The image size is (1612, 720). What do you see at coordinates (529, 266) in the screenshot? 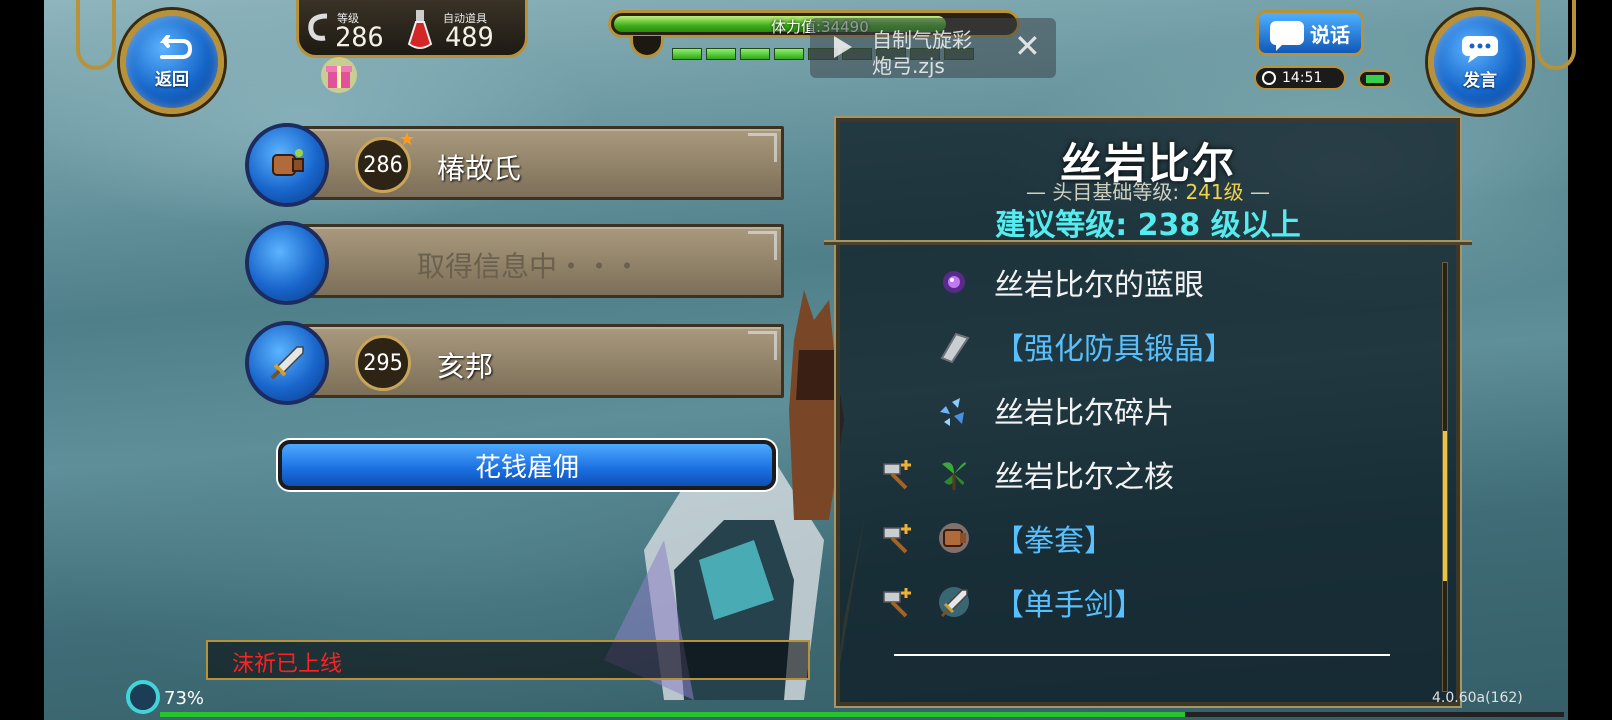
I see `member-loading-text: 取得信息中・・・` at bounding box center [529, 266].